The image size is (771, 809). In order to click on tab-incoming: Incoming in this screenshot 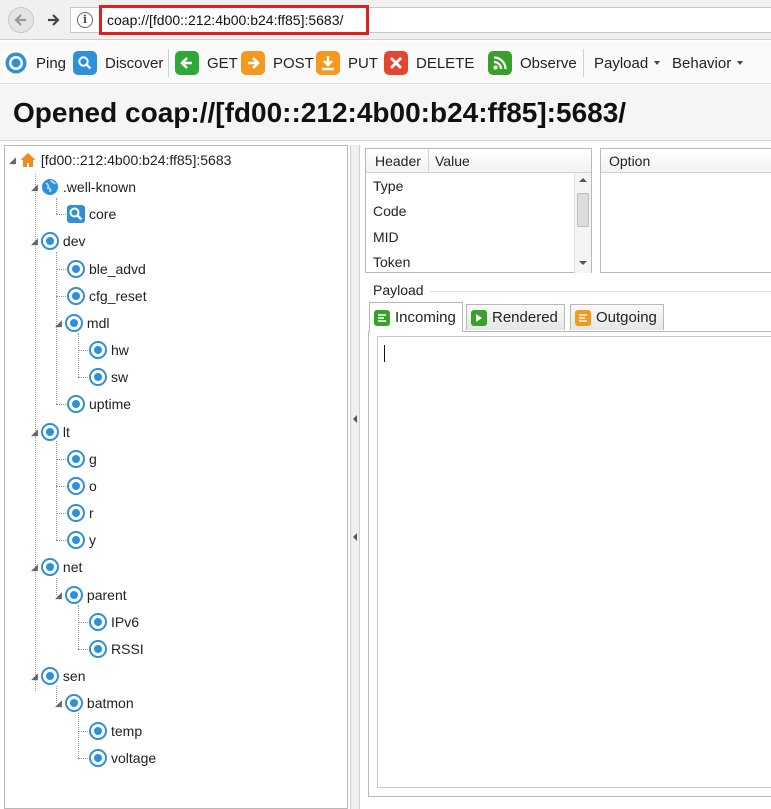, I will do `click(416, 317)`.